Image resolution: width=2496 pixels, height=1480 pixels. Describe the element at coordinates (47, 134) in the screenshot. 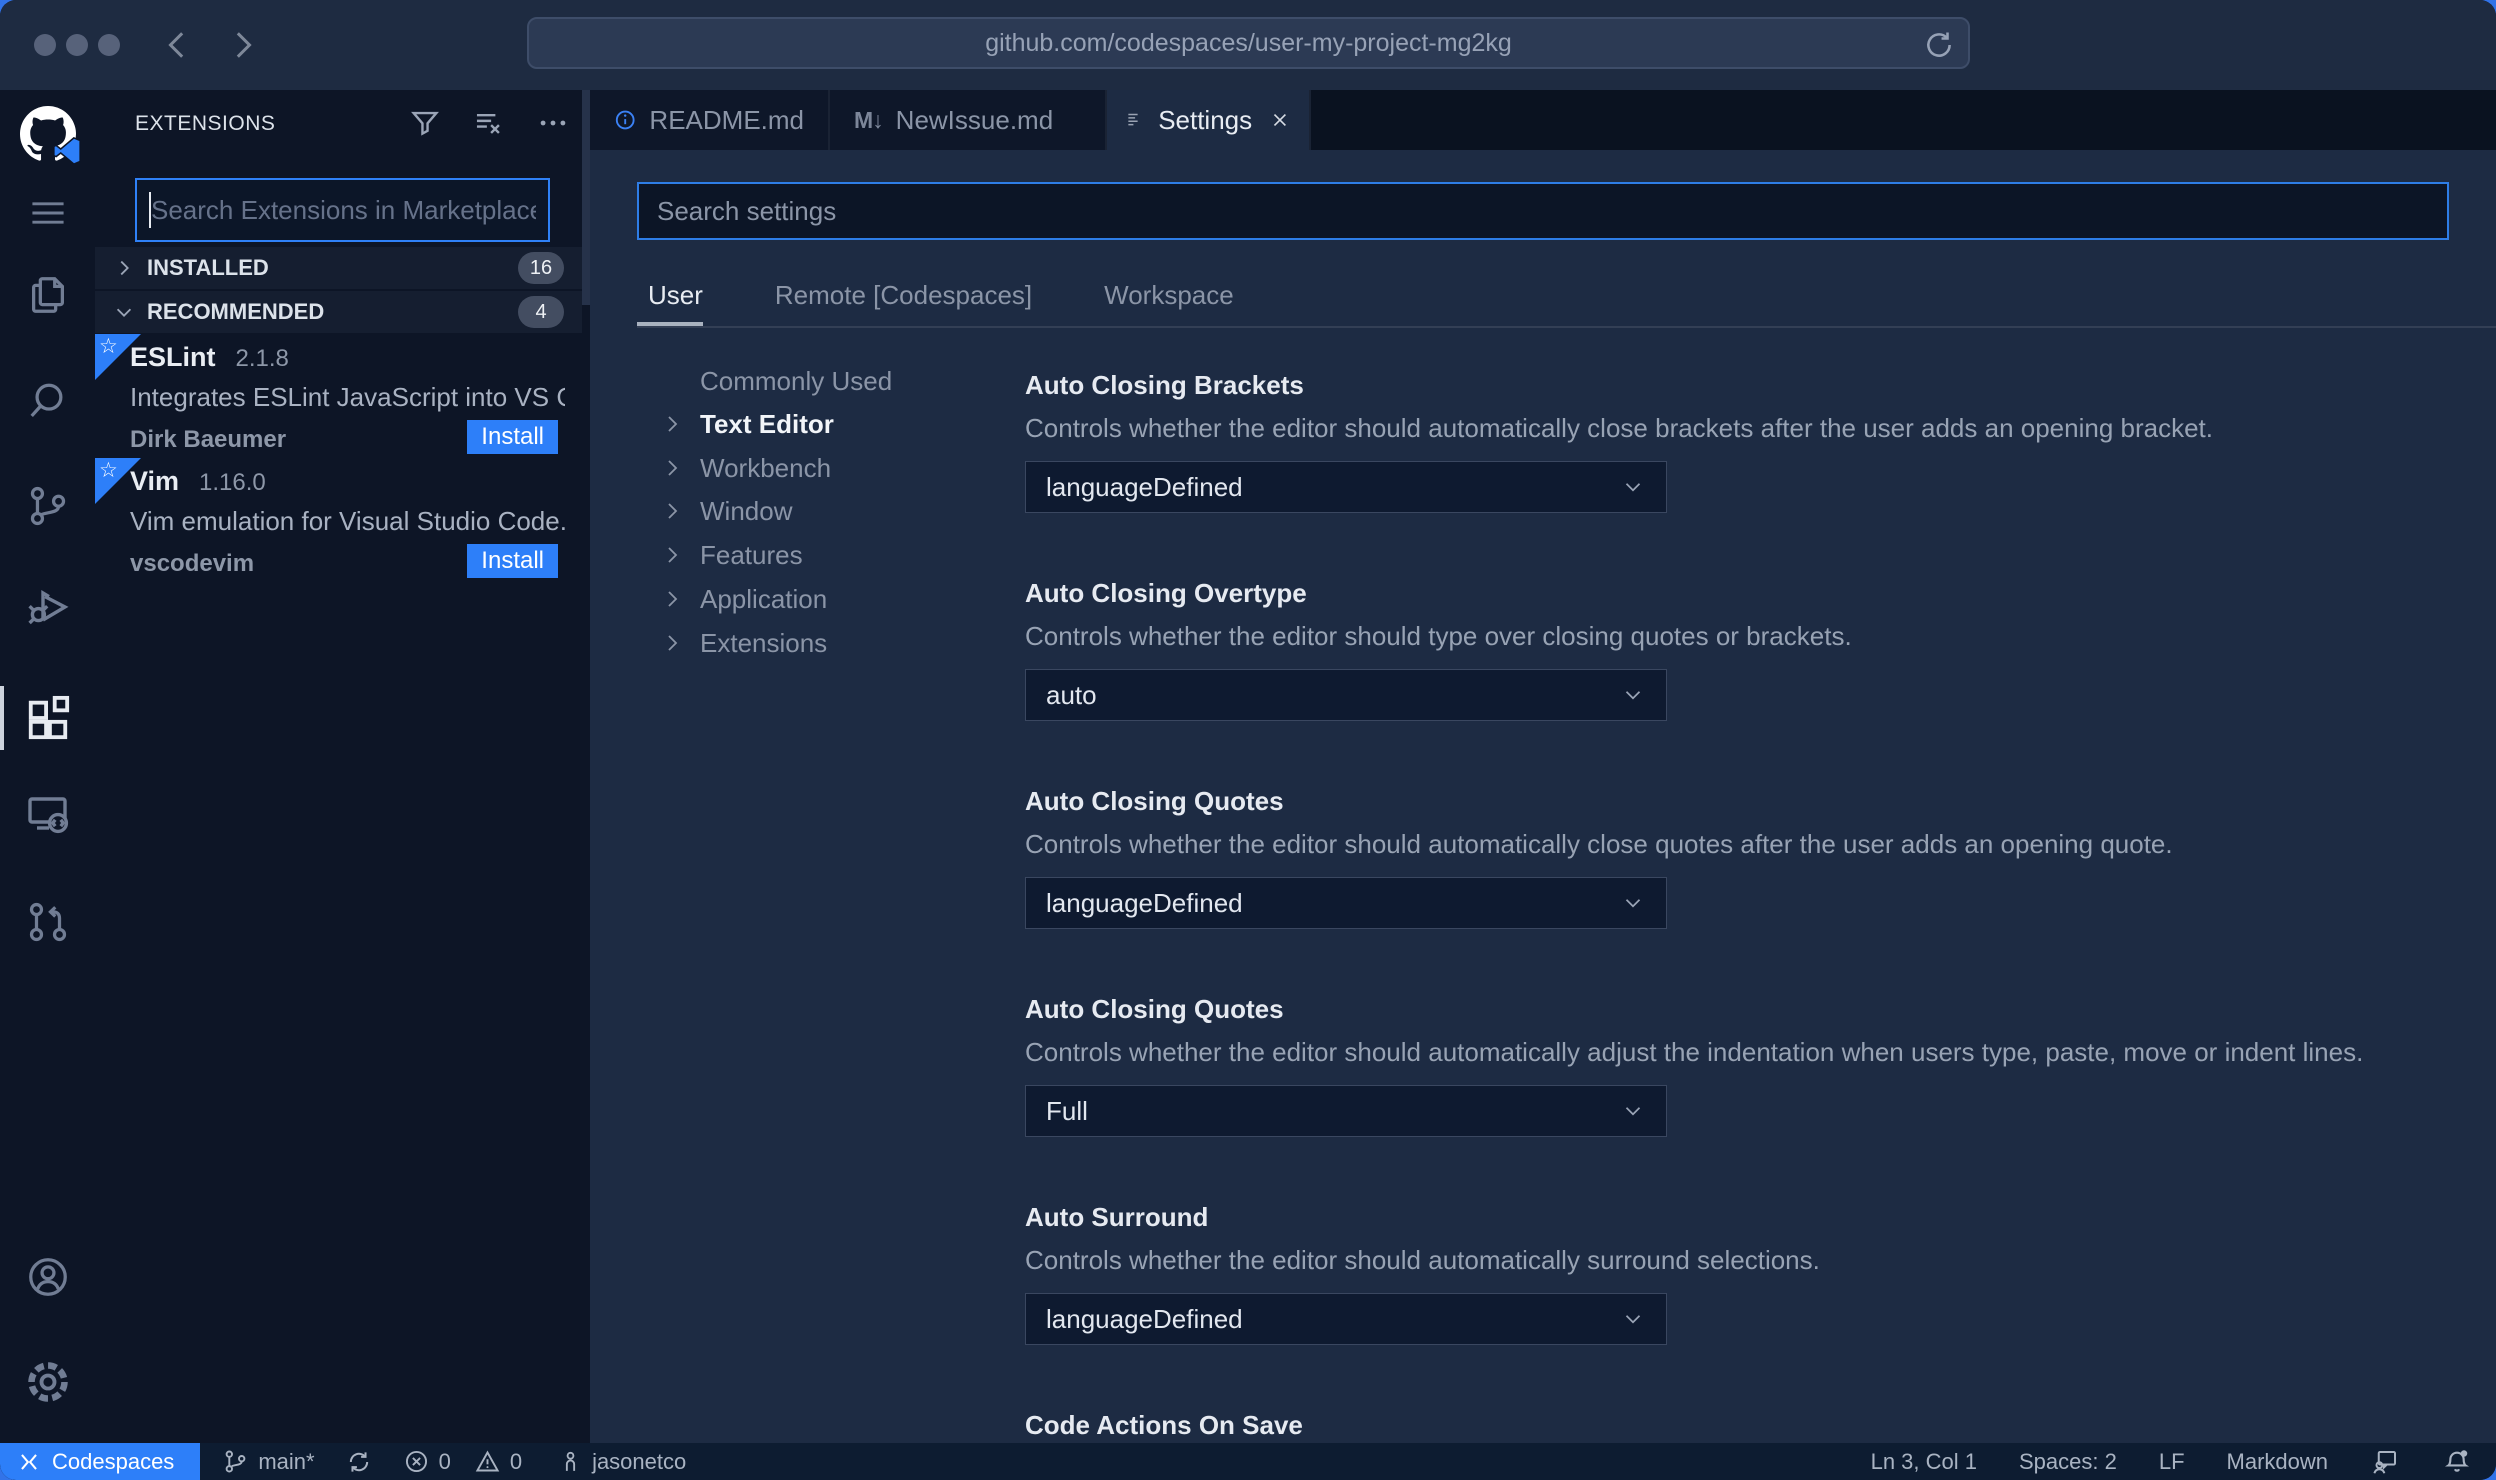

I see `github-codespaces-logo` at that location.